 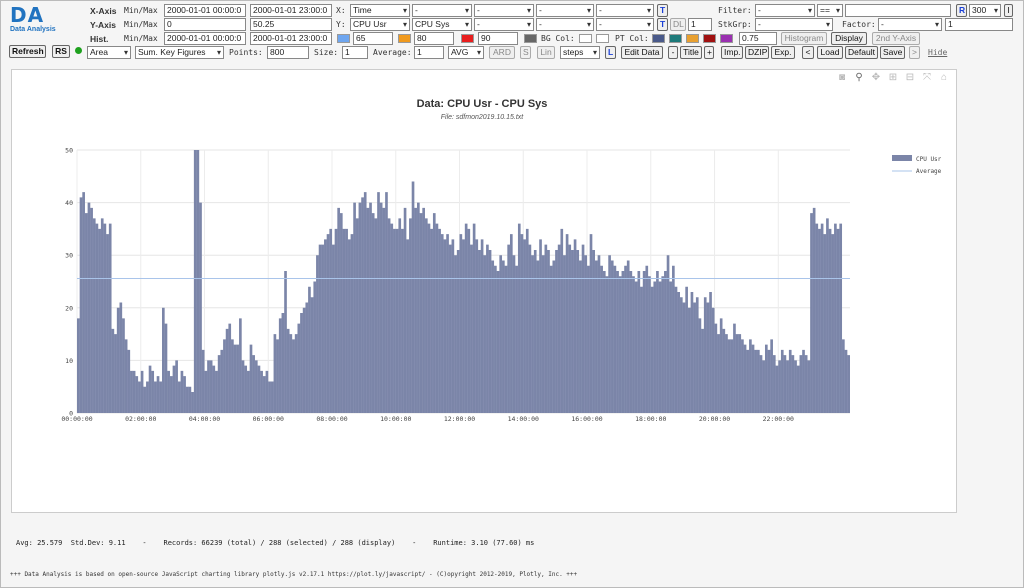 I want to click on points-input: 800, so click(x=288, y=52).